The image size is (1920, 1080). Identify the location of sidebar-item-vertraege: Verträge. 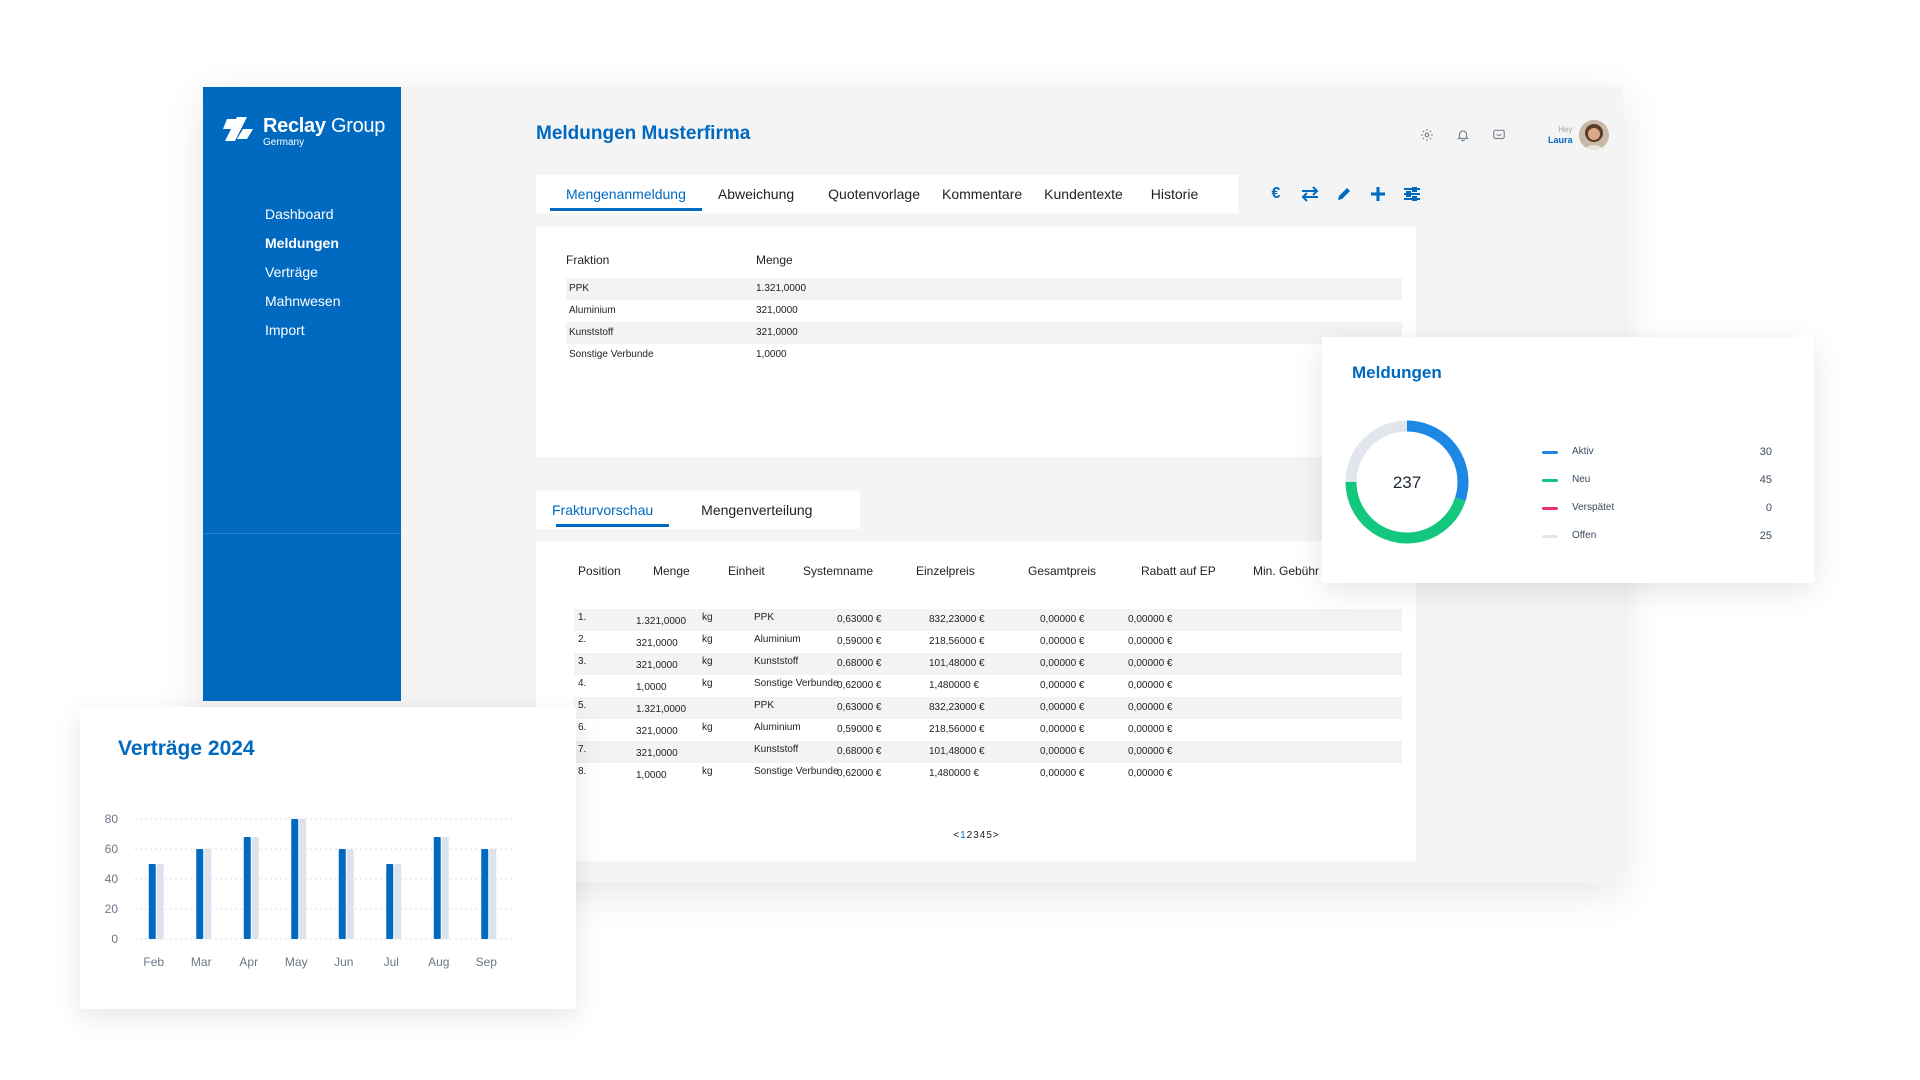
(303, 272).